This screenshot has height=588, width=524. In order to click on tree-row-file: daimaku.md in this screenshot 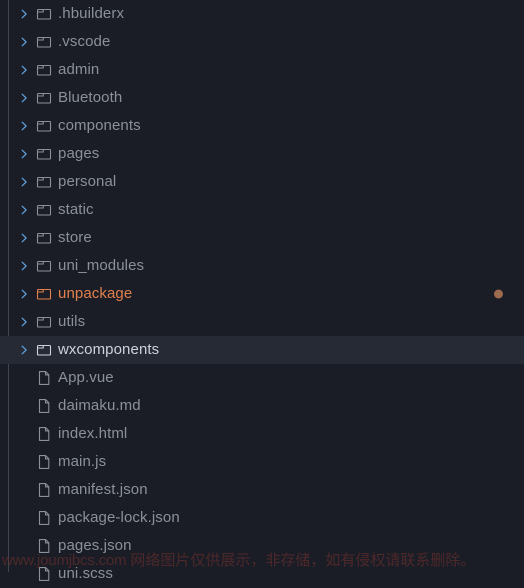, I will do `click(262, 406)`.